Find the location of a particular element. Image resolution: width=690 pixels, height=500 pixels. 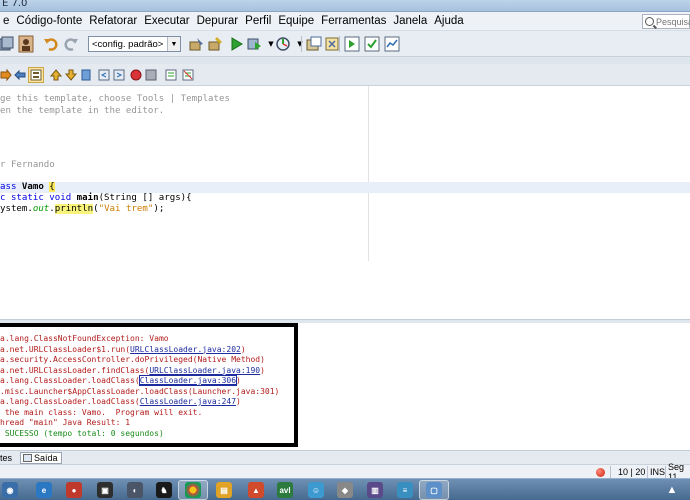

app-icon: ▲ is located at coordinates (256, 490).